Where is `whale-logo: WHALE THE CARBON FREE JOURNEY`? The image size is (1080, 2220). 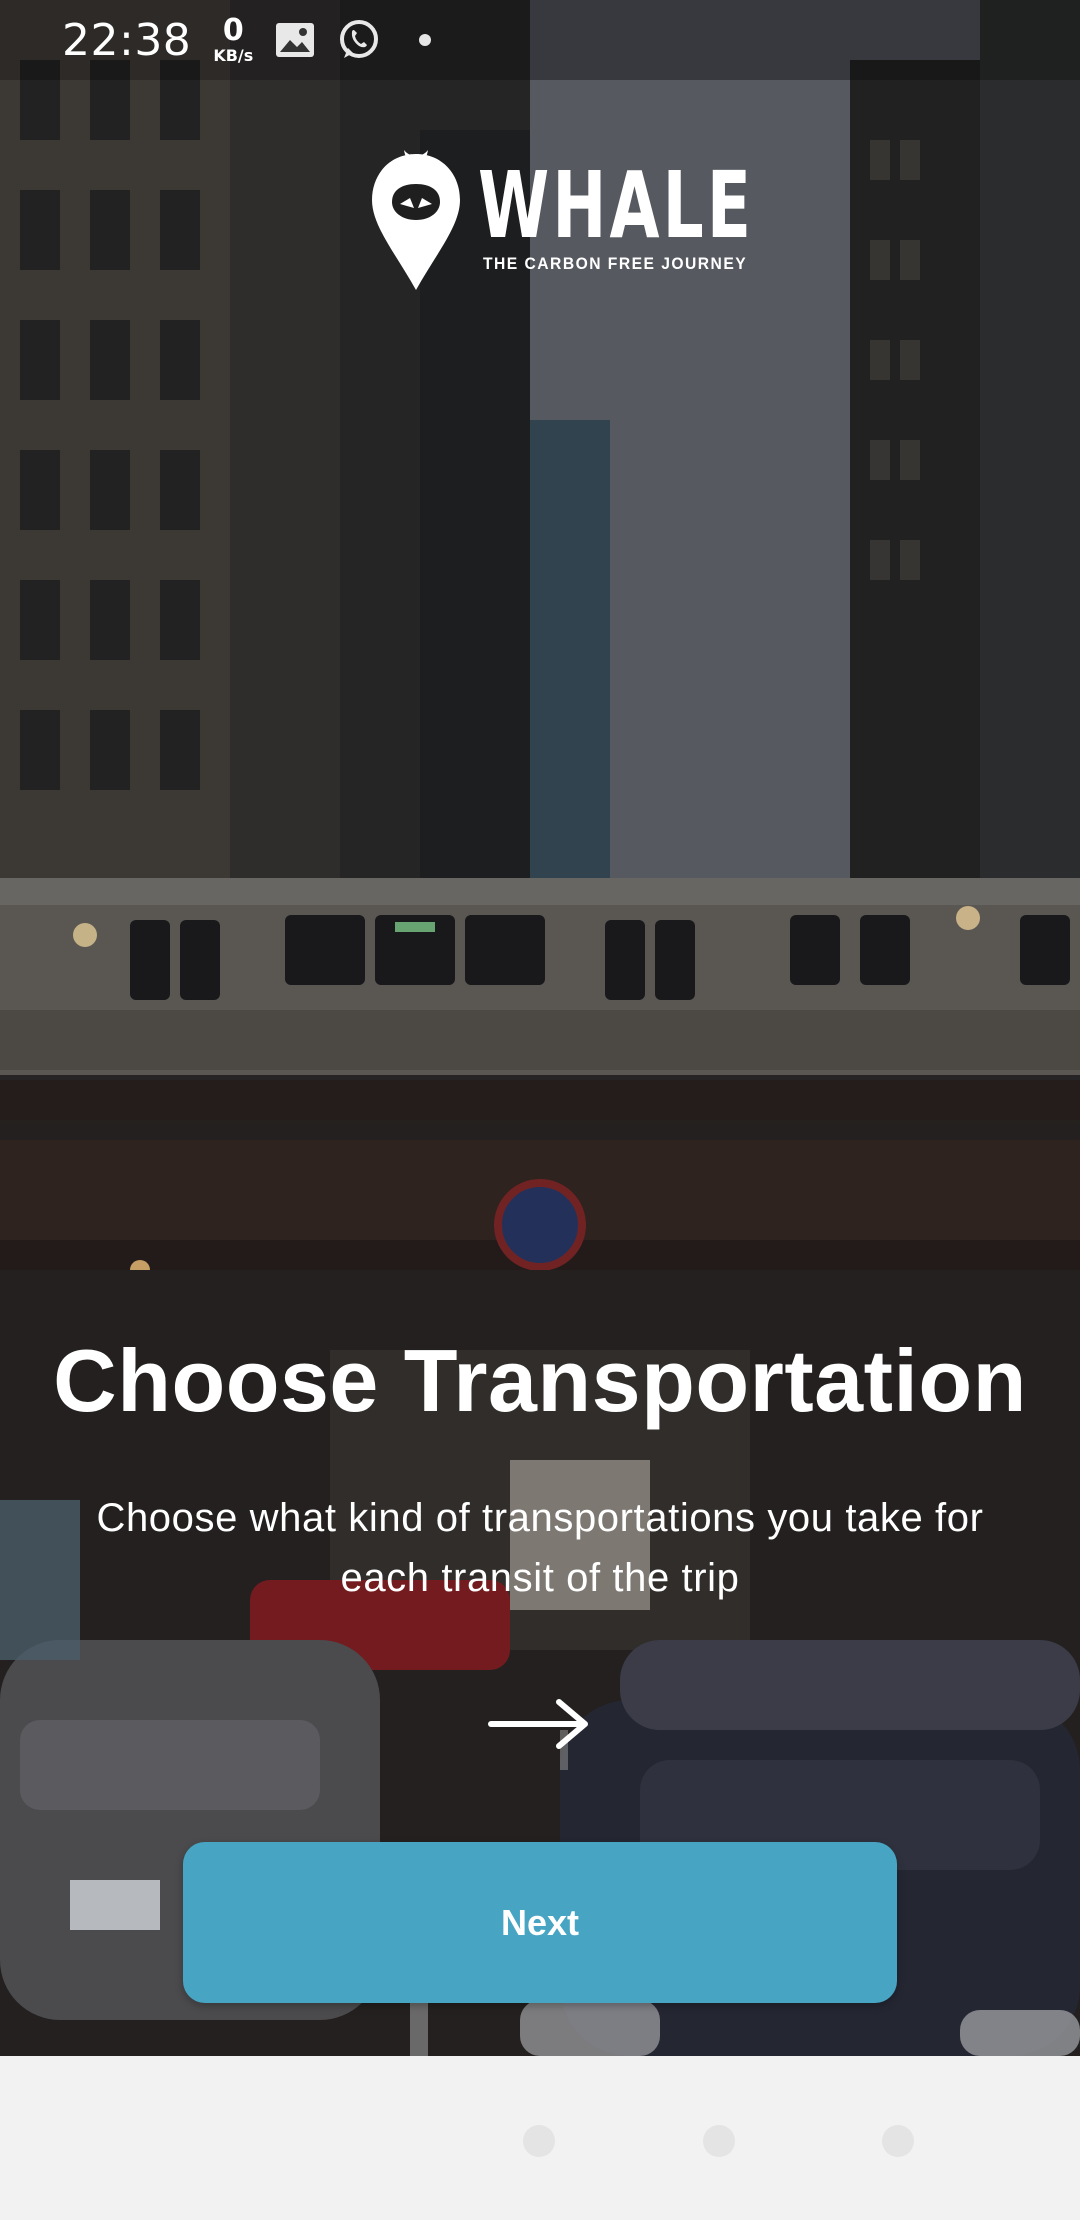
whale-logo: WHALE THE CARBON FREE JOURNEY is located at coordinates (560, 222).